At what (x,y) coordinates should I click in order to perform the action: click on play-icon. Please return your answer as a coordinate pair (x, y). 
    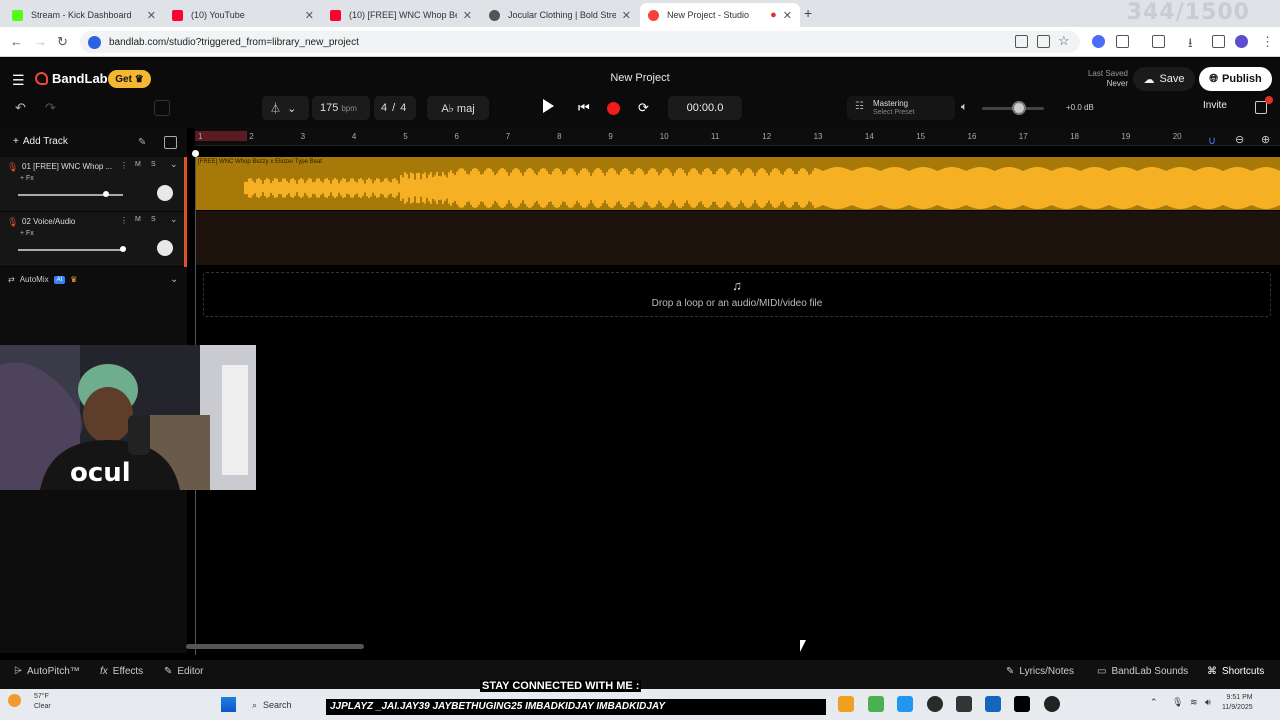
    Looking at the image, I should click on (548, 106).